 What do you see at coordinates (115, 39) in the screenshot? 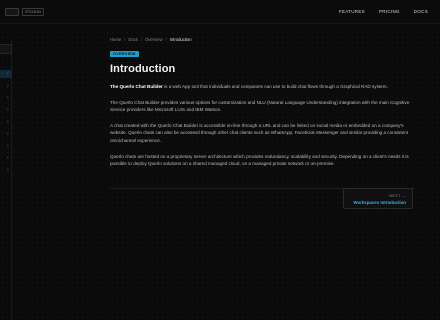
I see `breadcrumb-home: Home` at bounding box center [115, 39].